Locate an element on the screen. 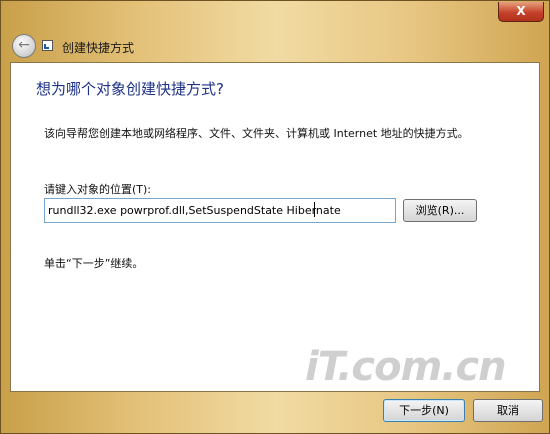  continue-hint: 单击“下一步”继续。 is located at coordinates (94, 263).